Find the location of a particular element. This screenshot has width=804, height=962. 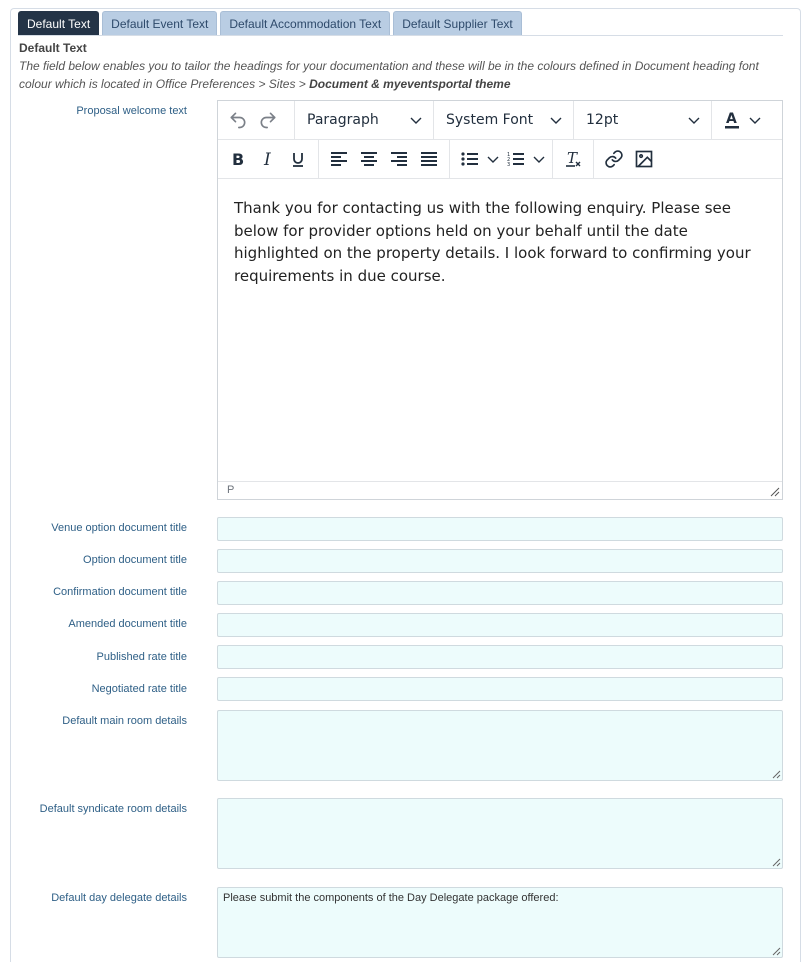

align-right-button is located at coordinates (399, 159).